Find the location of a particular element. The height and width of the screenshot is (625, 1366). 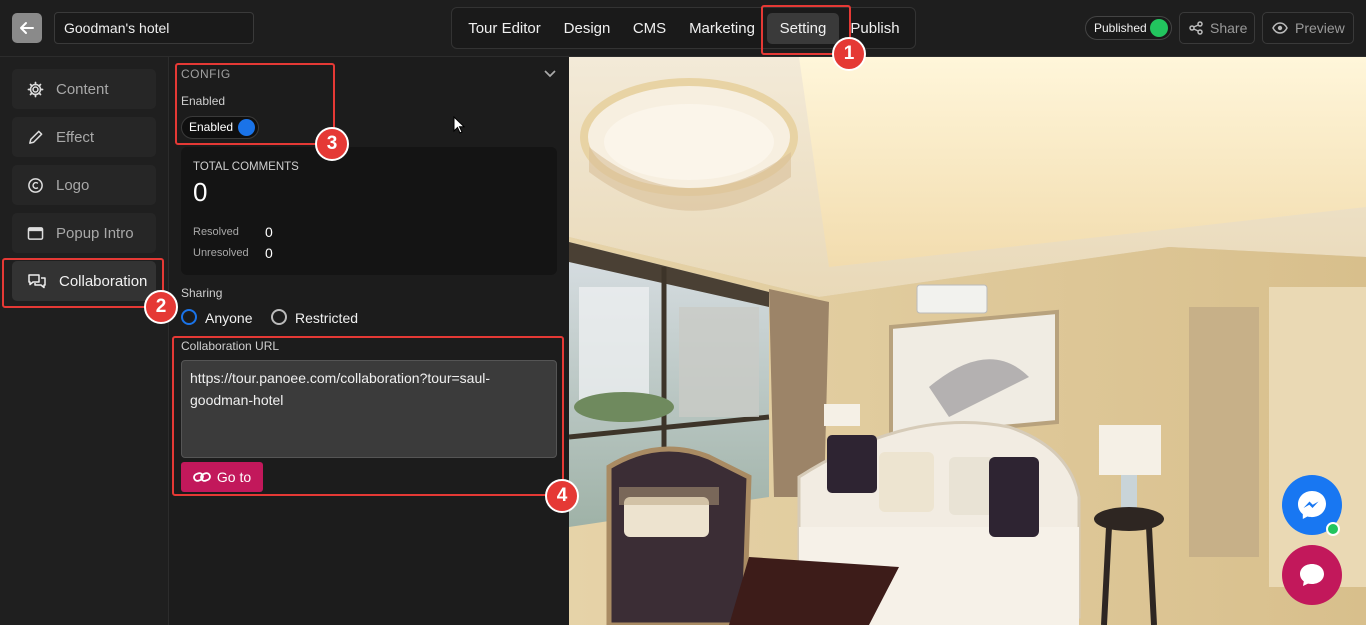

chat-bubble-icon is located at coordinates (1312, 575).